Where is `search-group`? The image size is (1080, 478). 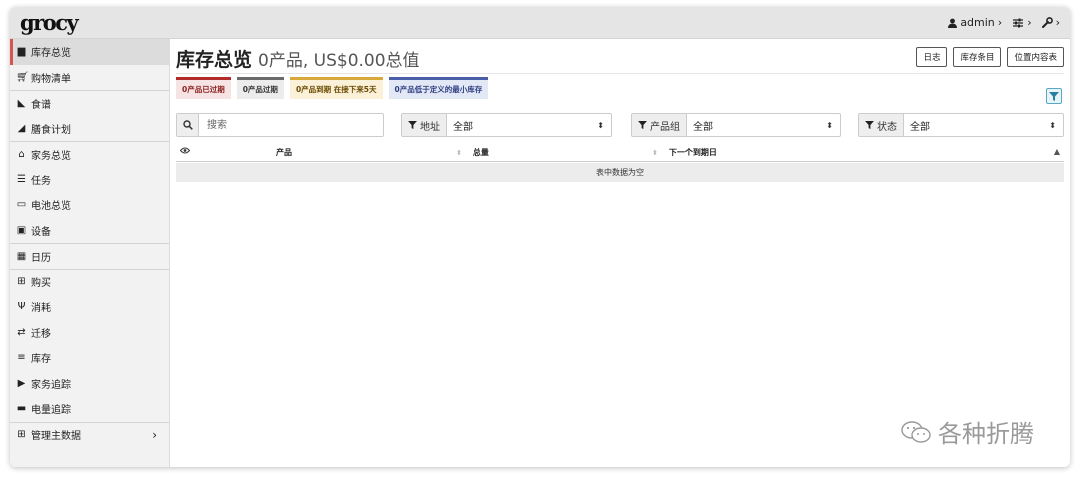
search-group is located at coordinates (280, 125).